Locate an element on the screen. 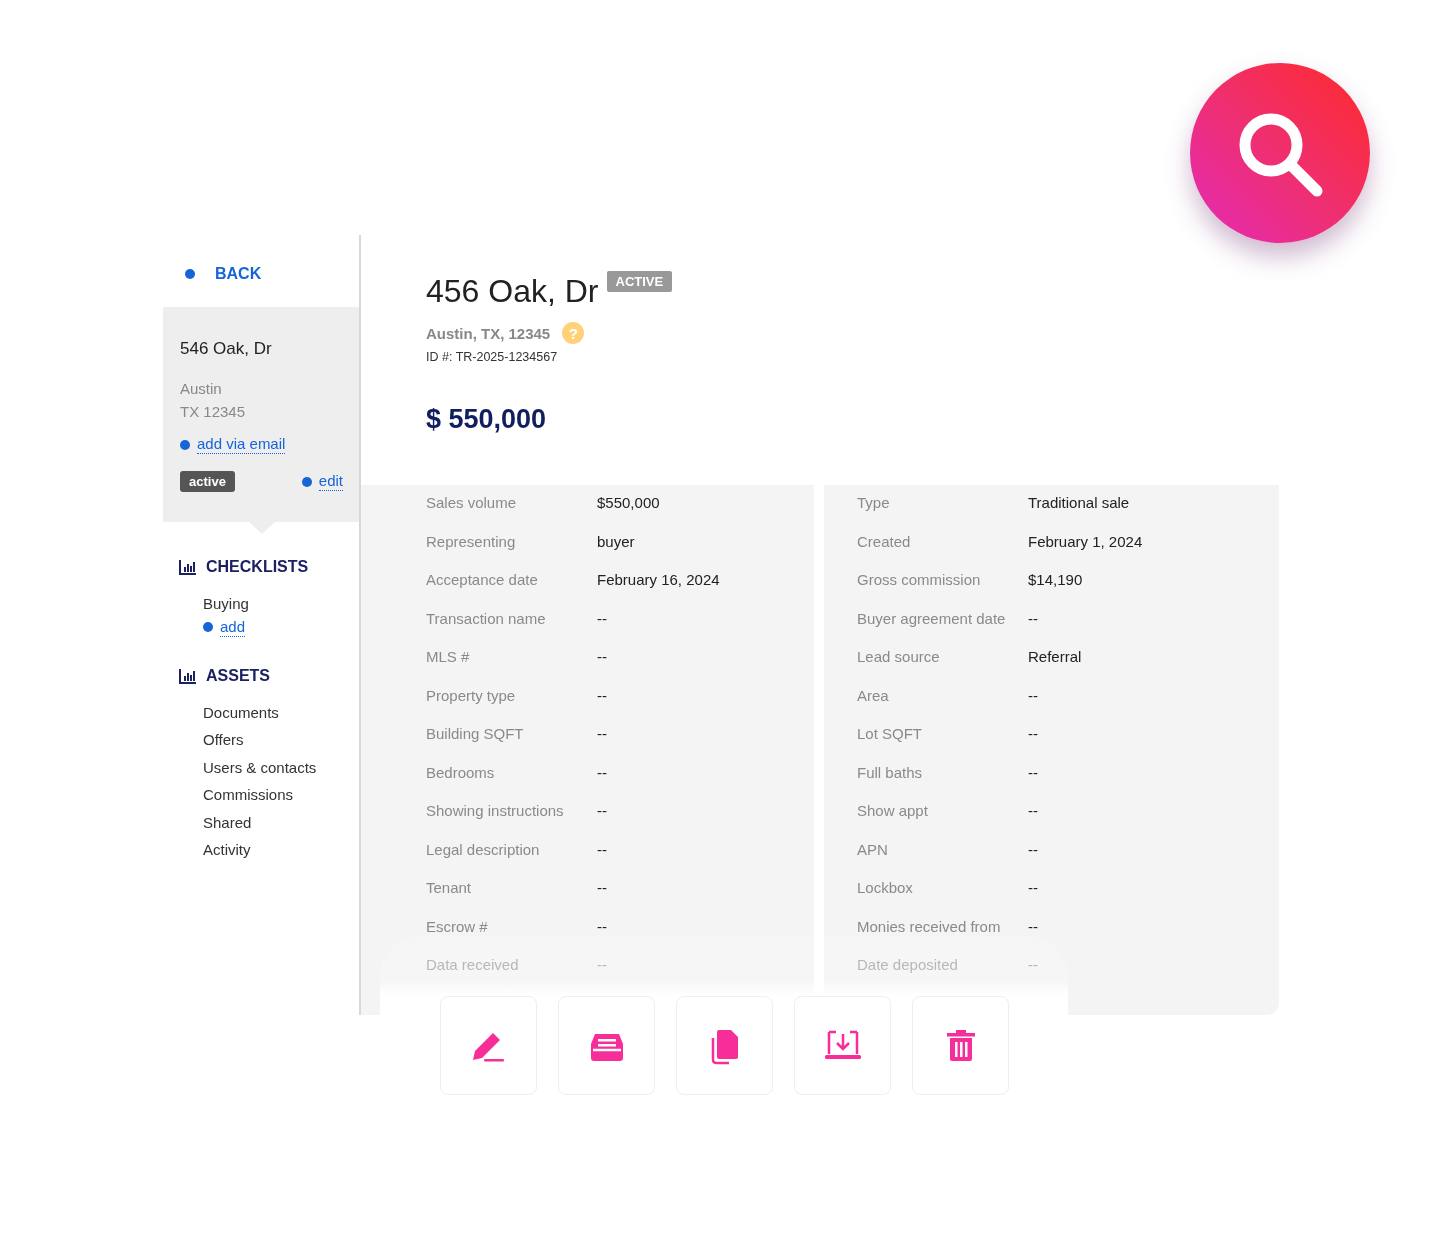  field-label: MLS # is located at coordinates (448, 656).